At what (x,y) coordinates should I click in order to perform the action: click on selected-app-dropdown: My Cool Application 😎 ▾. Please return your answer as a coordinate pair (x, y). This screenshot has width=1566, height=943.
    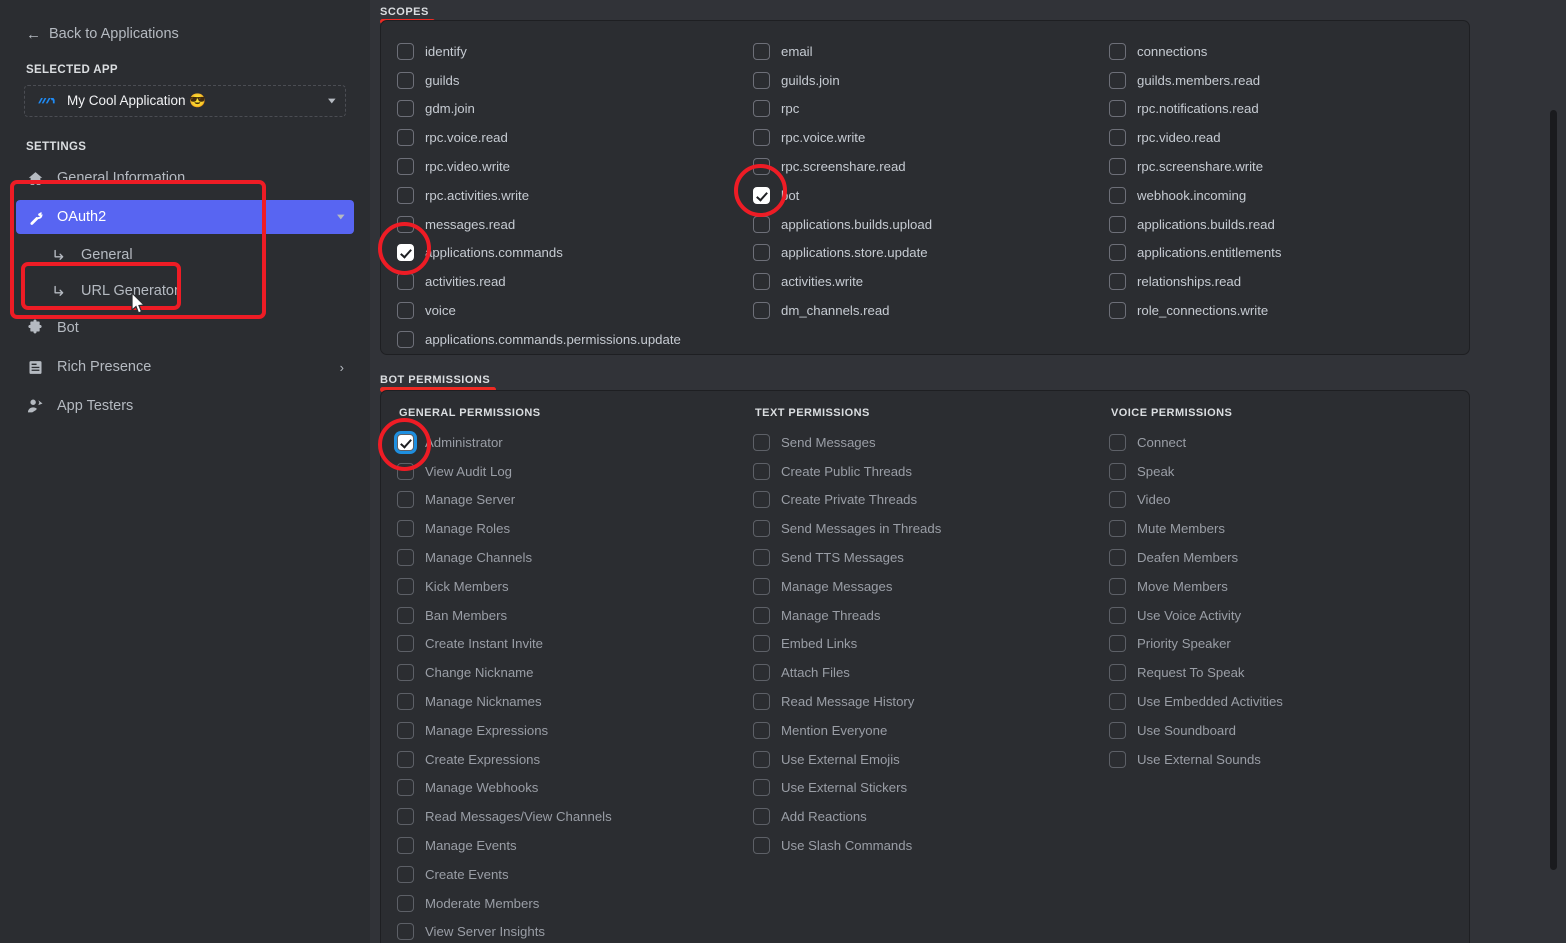
    Looking at the image, I should click on (185, 101).